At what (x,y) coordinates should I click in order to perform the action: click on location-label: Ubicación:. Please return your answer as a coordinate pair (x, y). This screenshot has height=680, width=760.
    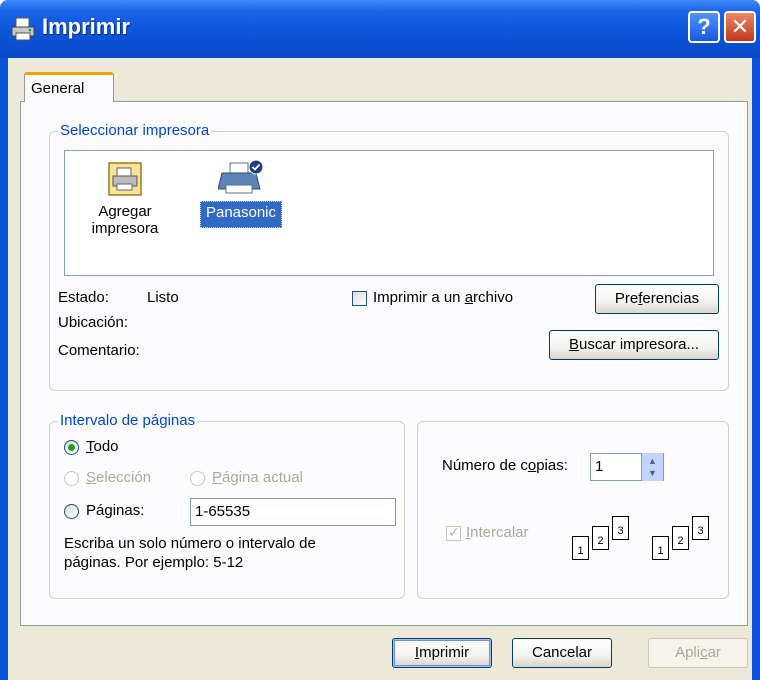
    Looking at the image, I should click on (93, 322).